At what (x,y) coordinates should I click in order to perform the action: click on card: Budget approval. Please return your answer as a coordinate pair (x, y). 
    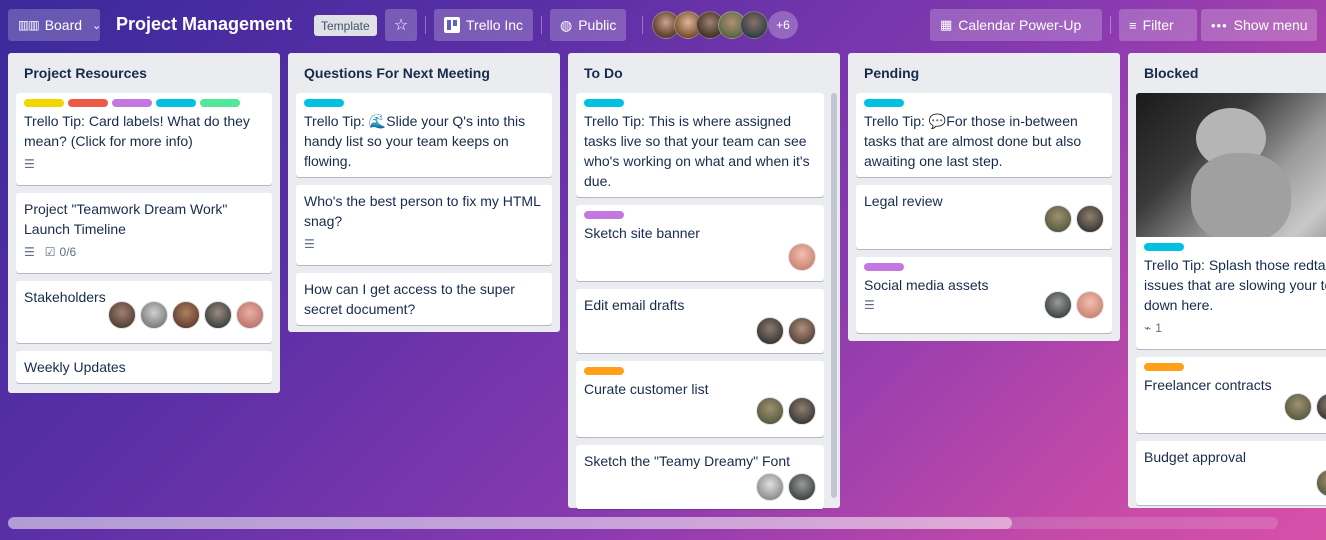
    Looking at the image, I should click on (1231, 473).